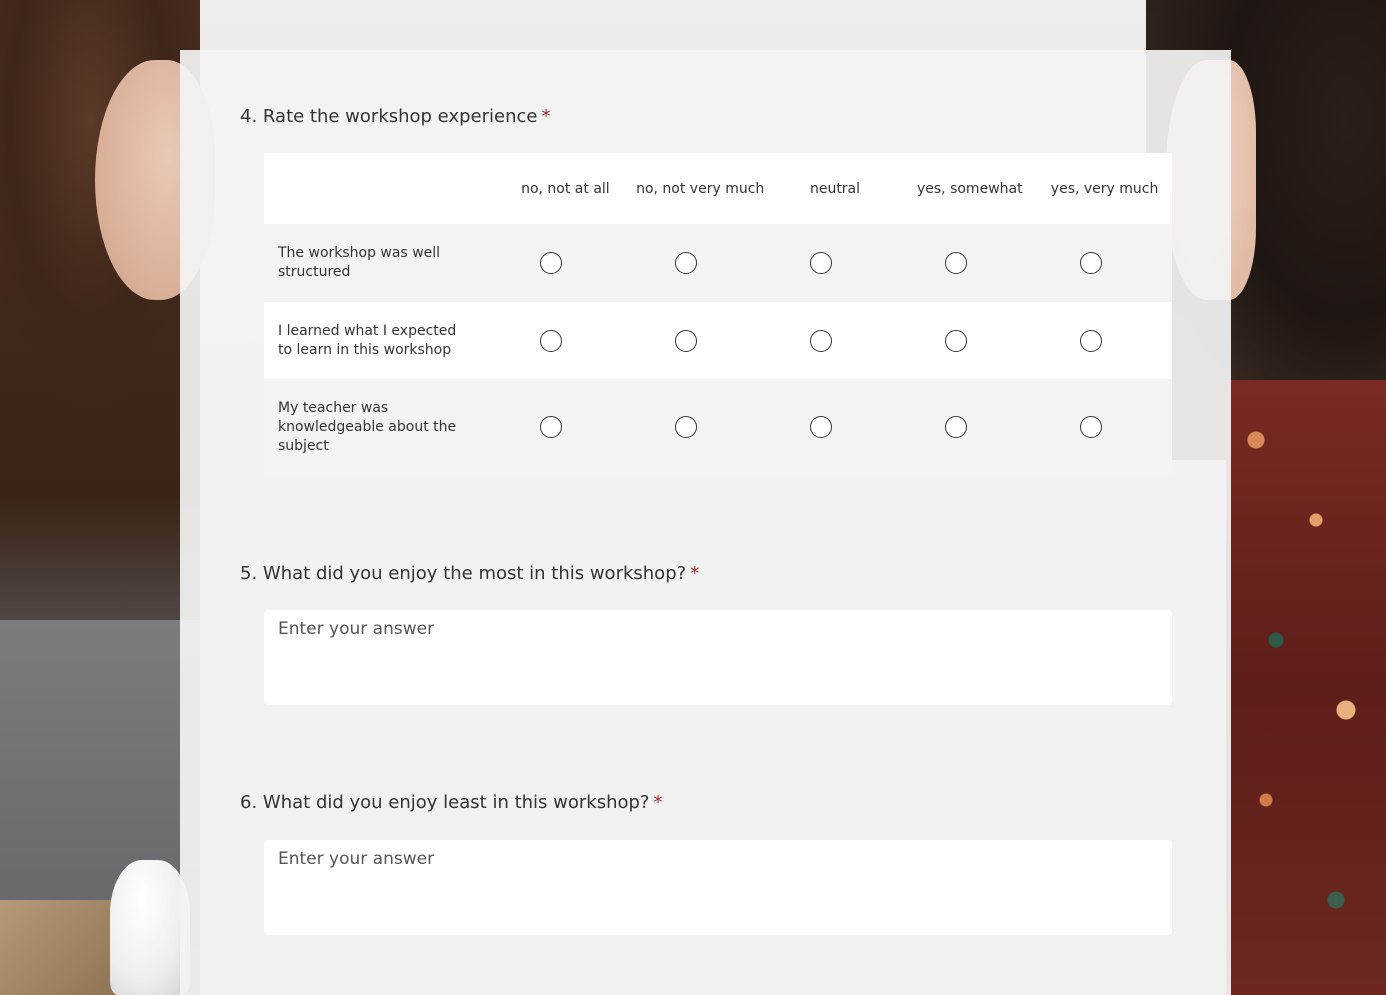  I want to click on question-number: 6., so click(249, 802).